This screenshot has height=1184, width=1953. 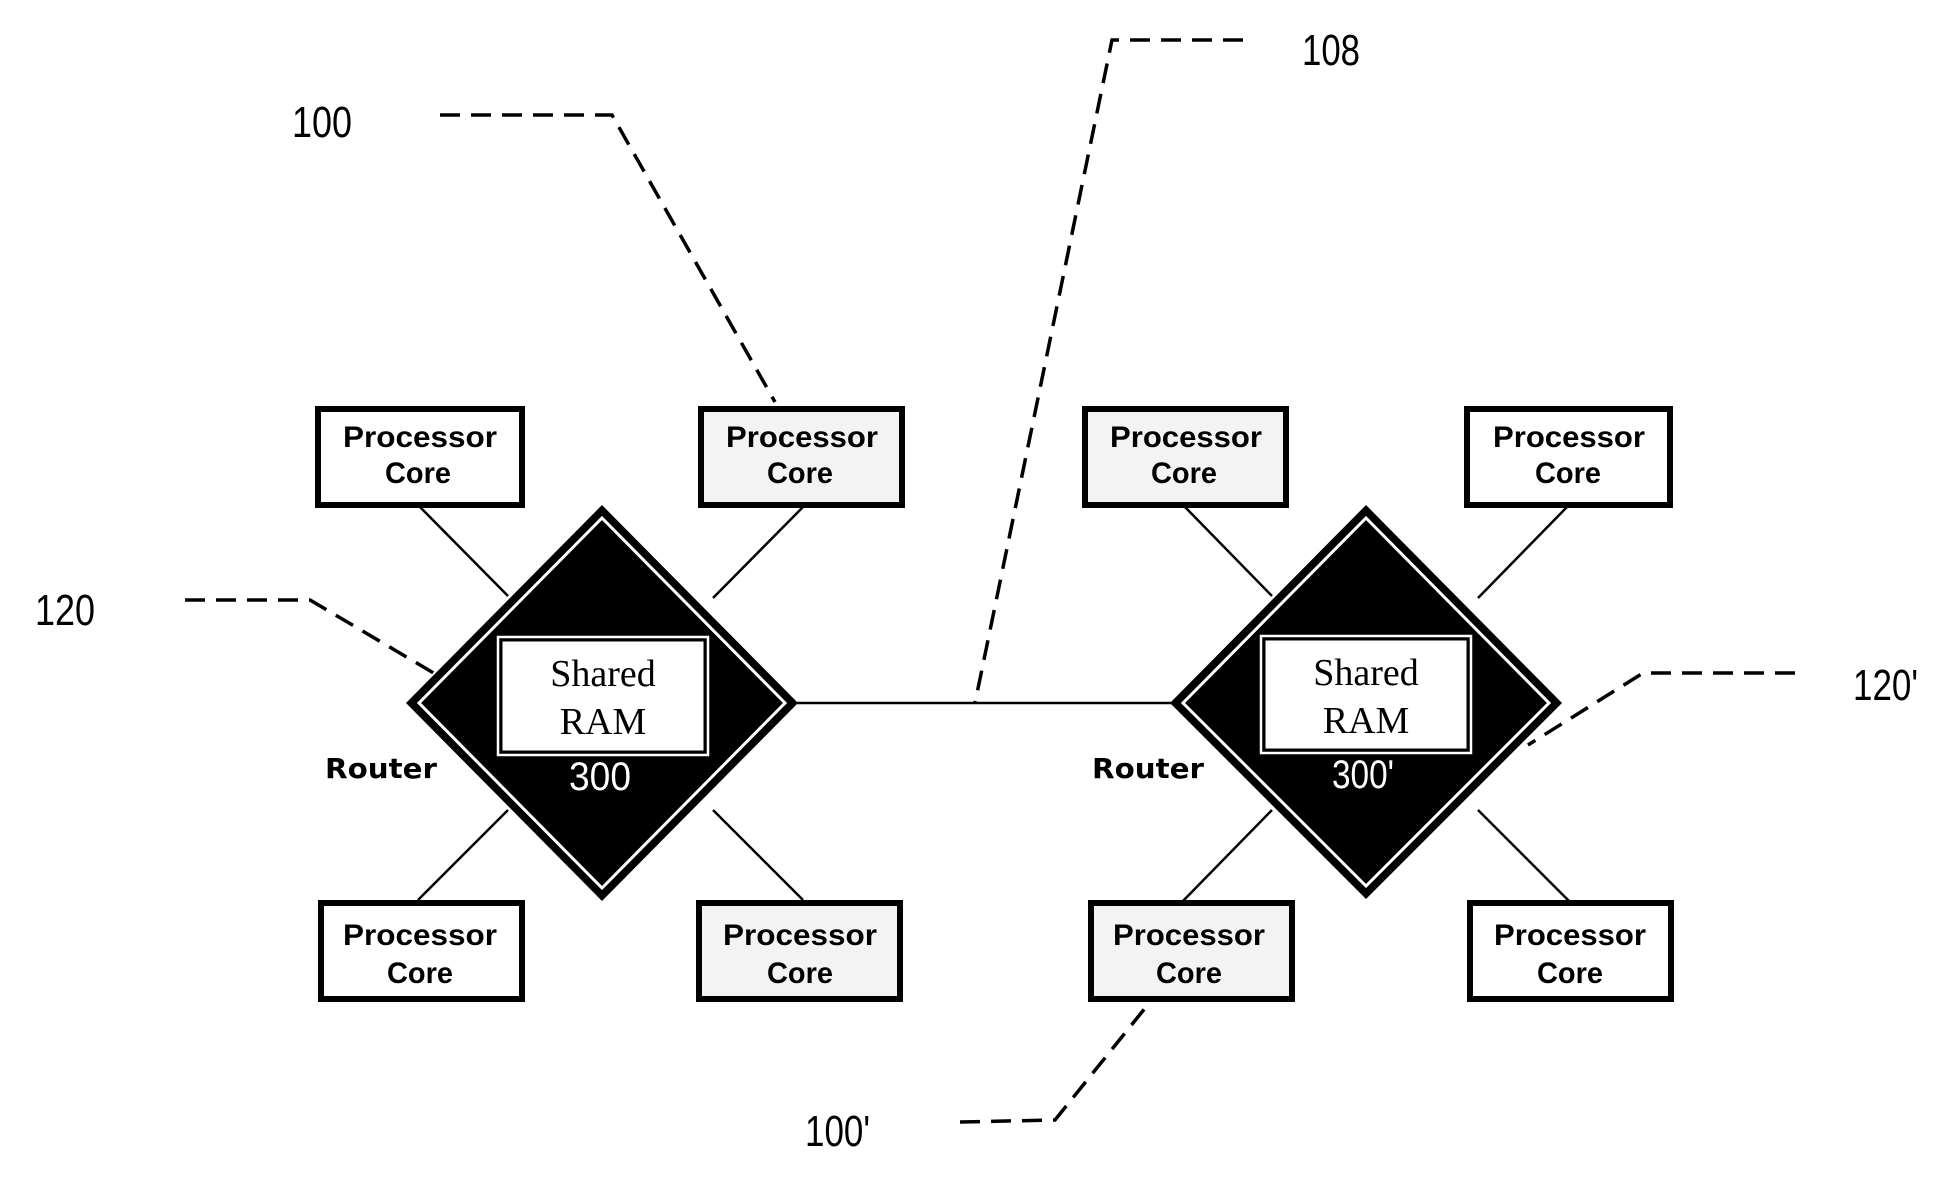 What do you see at coordinates (1055, 1062) in the screenshot?
I see `leader-line-100-prime` at bounding box center [1055, 1062].